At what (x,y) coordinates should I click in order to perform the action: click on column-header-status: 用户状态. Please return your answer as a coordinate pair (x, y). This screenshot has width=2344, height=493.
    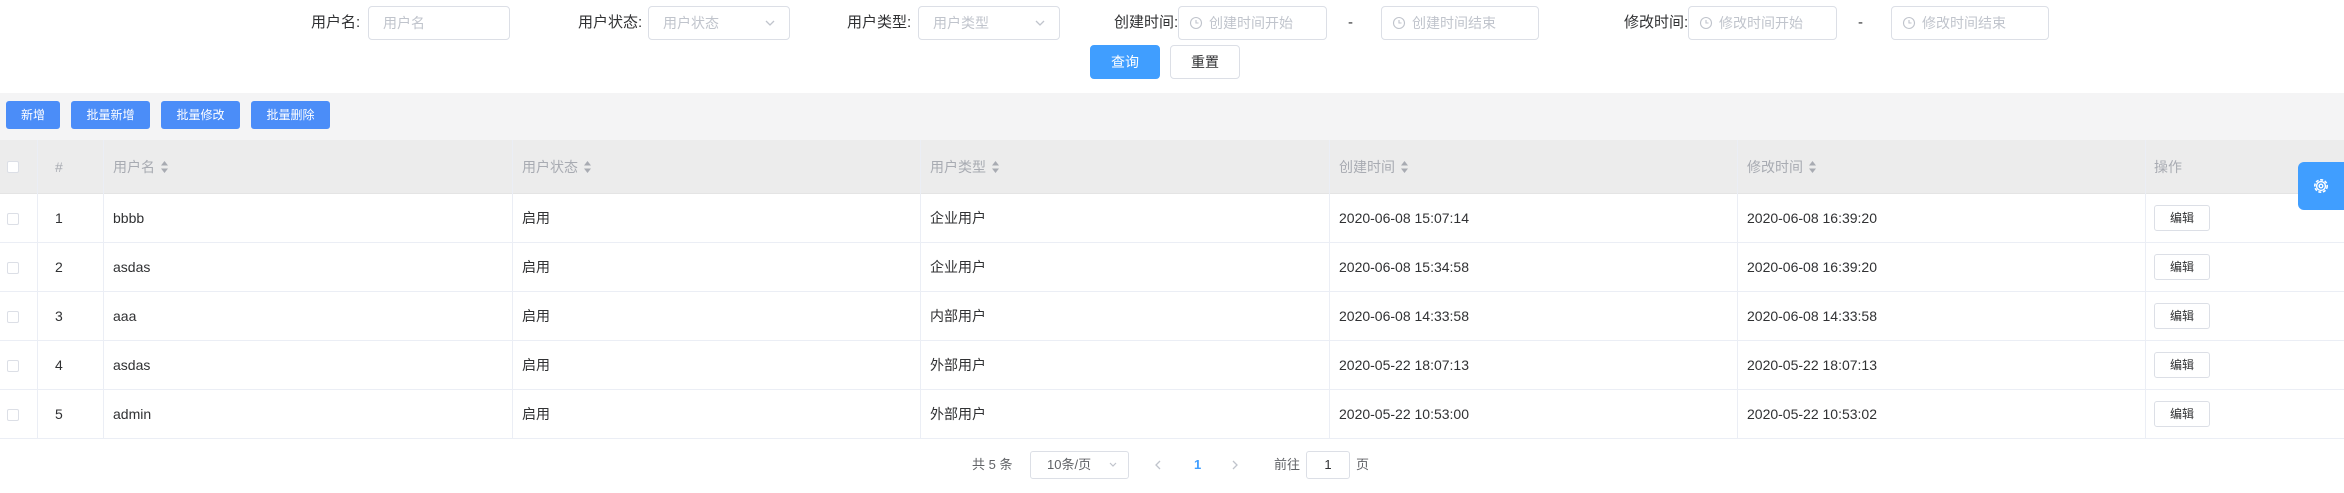
    Looking at the image, I should click on (557, 167).